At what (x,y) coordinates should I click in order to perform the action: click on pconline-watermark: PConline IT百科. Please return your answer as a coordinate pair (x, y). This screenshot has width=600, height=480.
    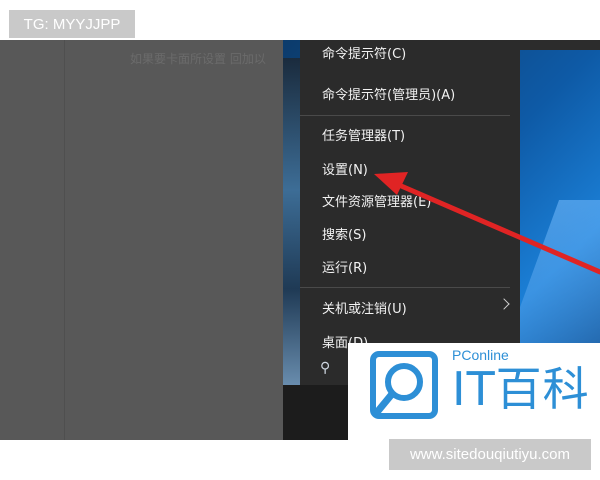
    Looking at the image, I should click on (474, 391).